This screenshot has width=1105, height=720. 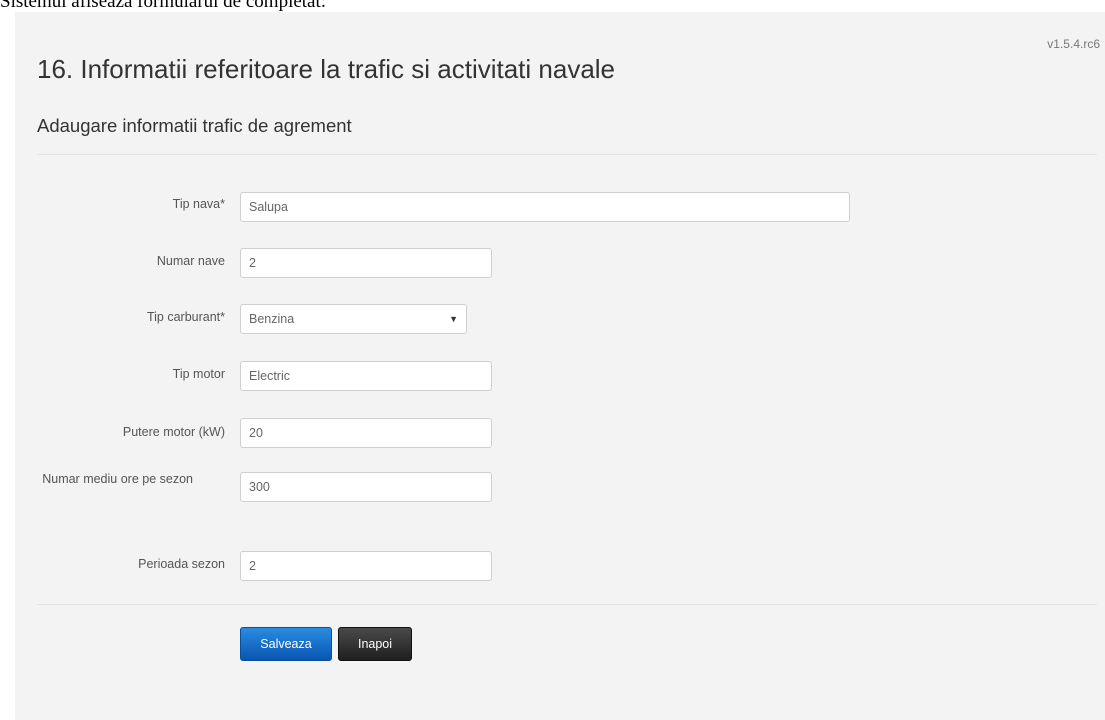 I want to click on section-divider, so click(x=567, y=154).